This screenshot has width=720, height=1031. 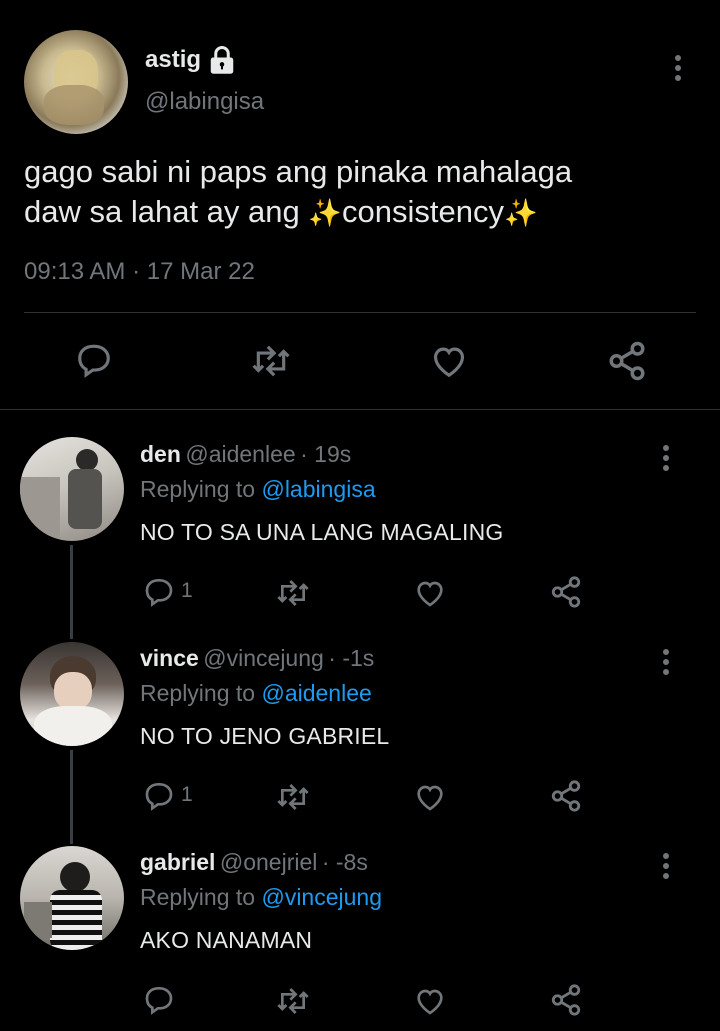 I want to click on tweet-time: 09:13 AM, so click(x=75, y=271).